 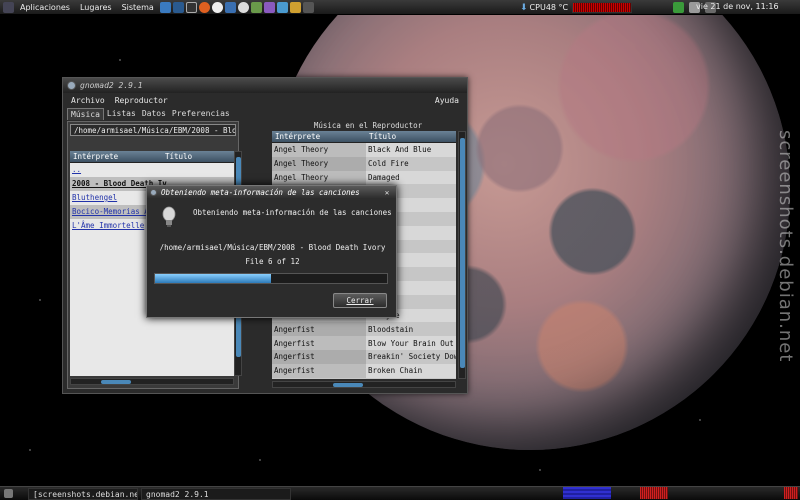 I want to click on progress-bar, so click(x=271, y=278).